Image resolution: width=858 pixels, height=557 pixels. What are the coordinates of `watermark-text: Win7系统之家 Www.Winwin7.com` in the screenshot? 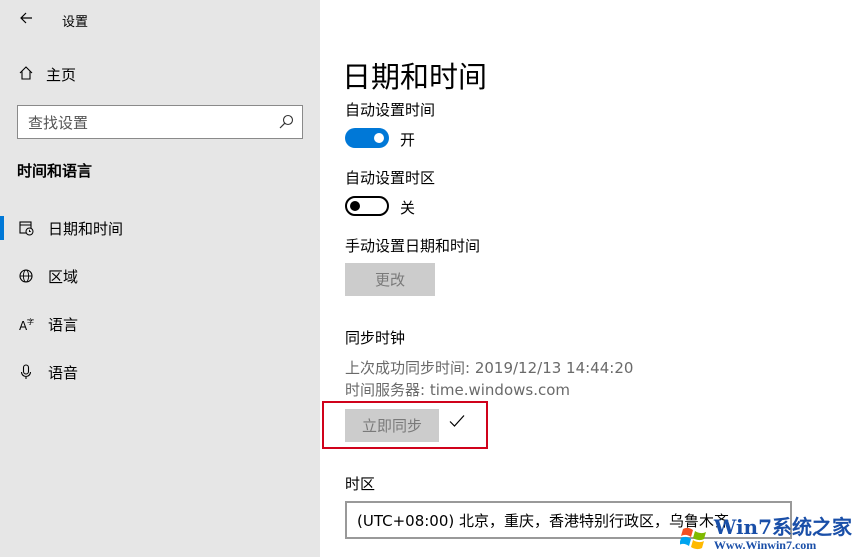 It's located at (783, 534).